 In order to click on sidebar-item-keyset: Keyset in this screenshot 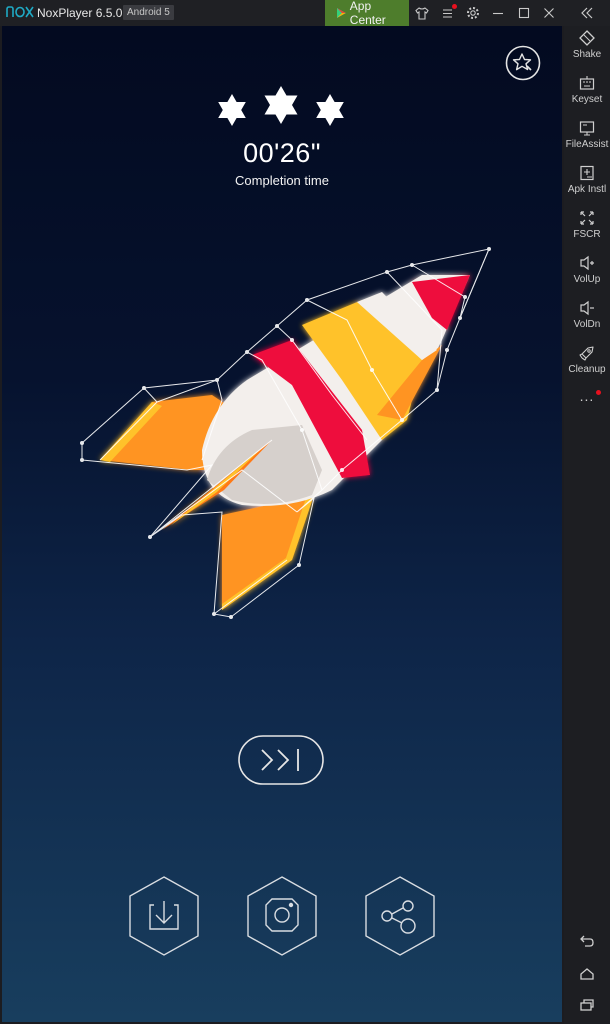, I will do `click(587, 90)`.